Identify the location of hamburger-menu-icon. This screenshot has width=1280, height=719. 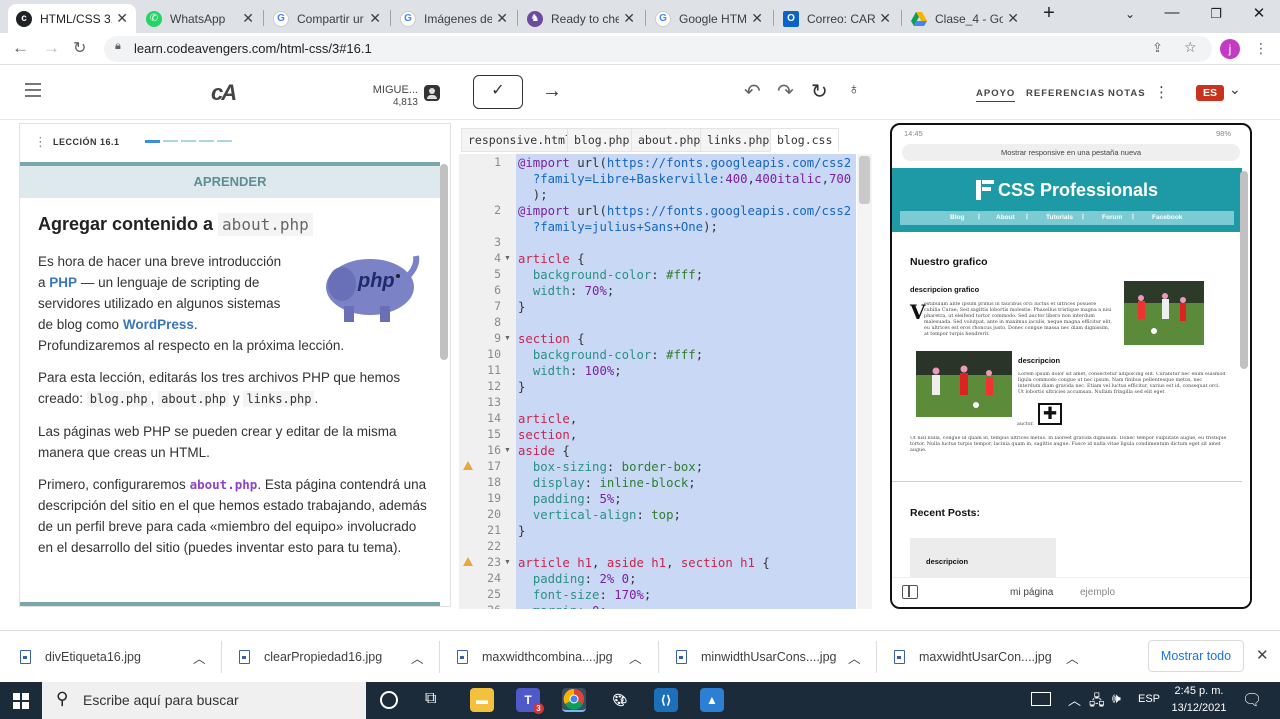
(33, 90).